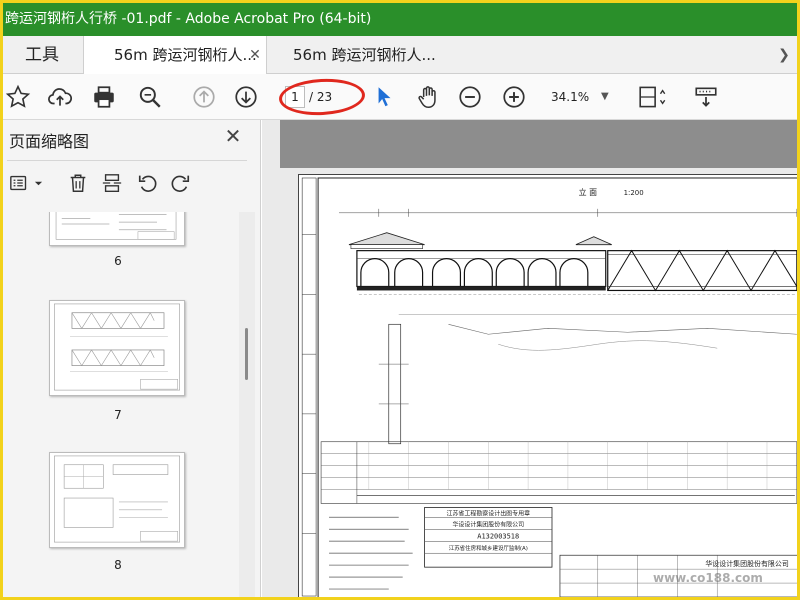  What do you see at coordinates (400, 97) in the screenshot?
I see `main-toolbar: 1 / 23 34.1% ▼` at bounding box center [400, 97].